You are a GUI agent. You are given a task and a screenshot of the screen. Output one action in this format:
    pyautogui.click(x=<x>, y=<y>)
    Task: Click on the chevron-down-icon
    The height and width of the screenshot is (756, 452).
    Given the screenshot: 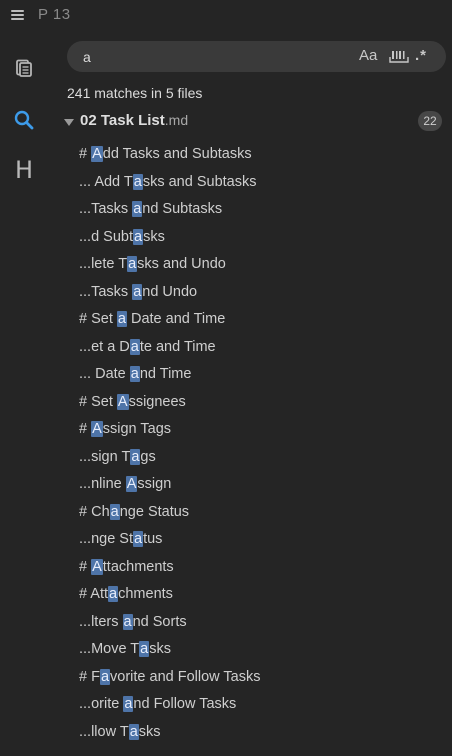 What is the action you would take?
    pyautogui.click(x=69, y=122)
    